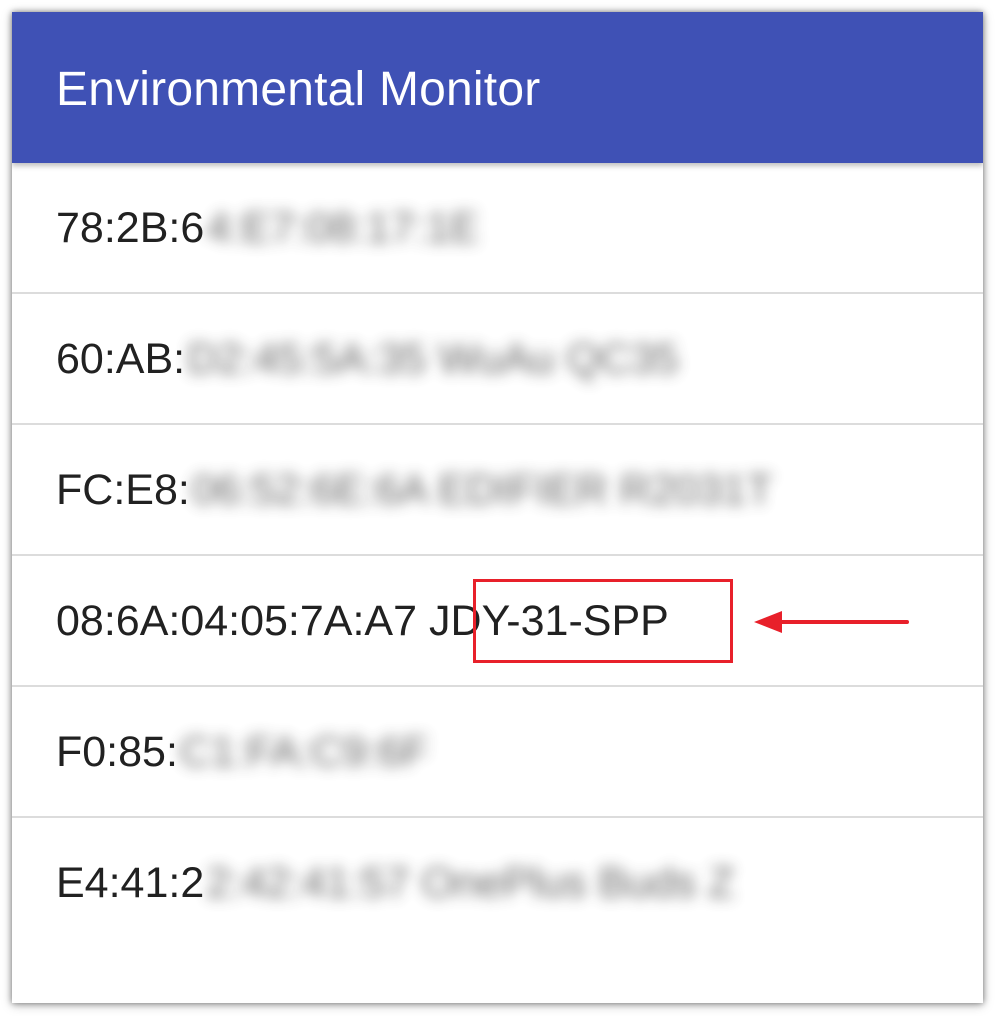 Image resolution: width=996 pixels, height=1016 pixels. Describe the element at coordinates (433, 359) in the screenshot. I see `redacted-device-info: D2:45:5A:35 WuAu QC35` at that location.